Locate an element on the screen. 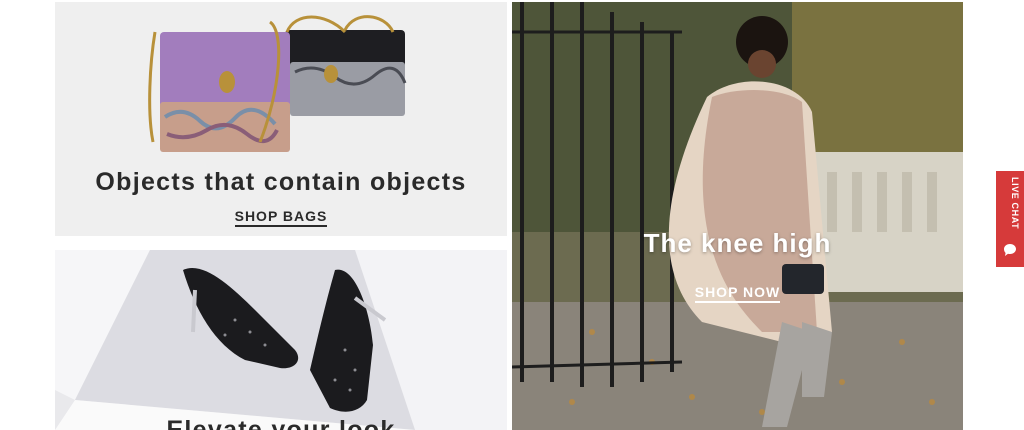  shop-now-link: SHOP NOW is located at coordinates (737, 293).